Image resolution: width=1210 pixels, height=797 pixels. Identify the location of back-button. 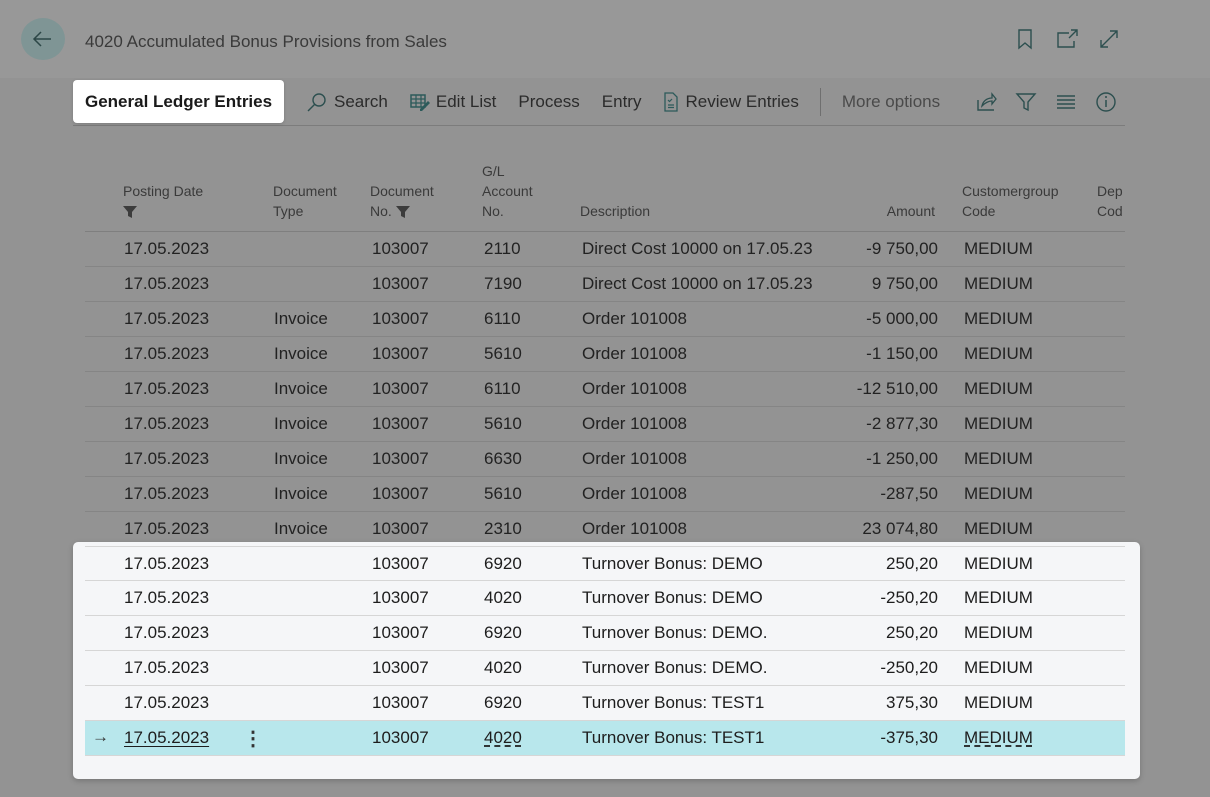
(43, 39).